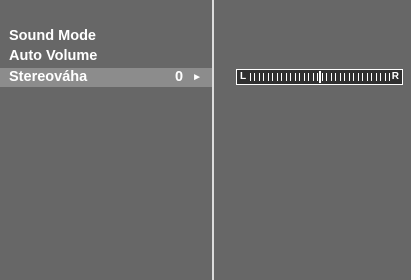 The height and width of the screenshot is (280, 411). What do you see at coordinates (179, 77) in the screenshot?
I see `balance-value: 0` at bounding box center [179, 77].